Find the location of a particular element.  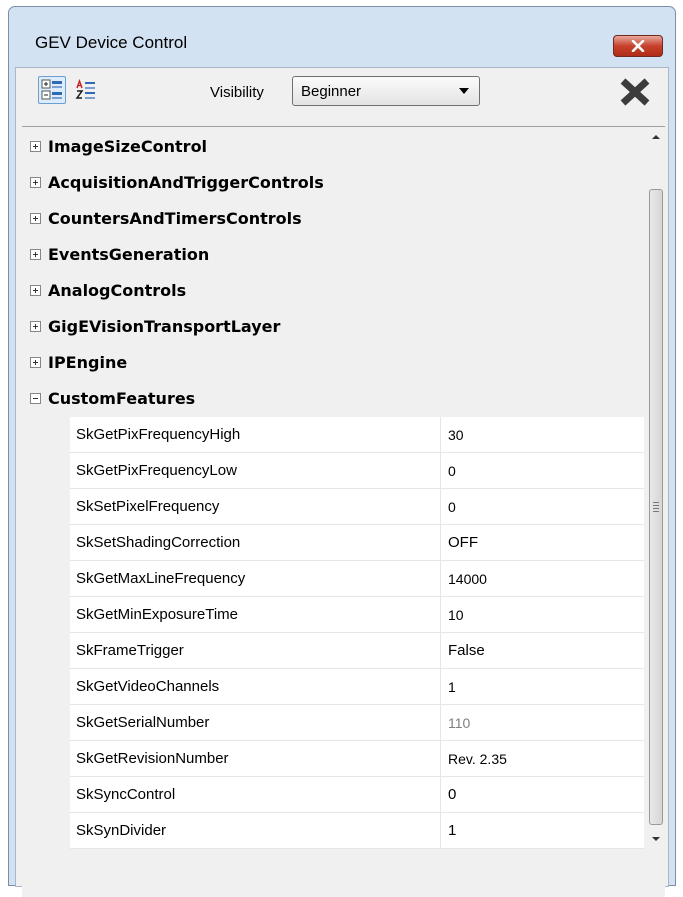

property-row: SkGetPixFrequencyHigh 30 is located at coordinates (357, 435).